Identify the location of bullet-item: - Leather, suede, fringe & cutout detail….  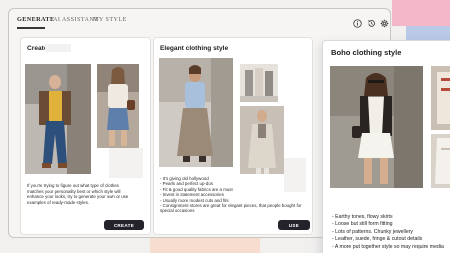
(377, 239).